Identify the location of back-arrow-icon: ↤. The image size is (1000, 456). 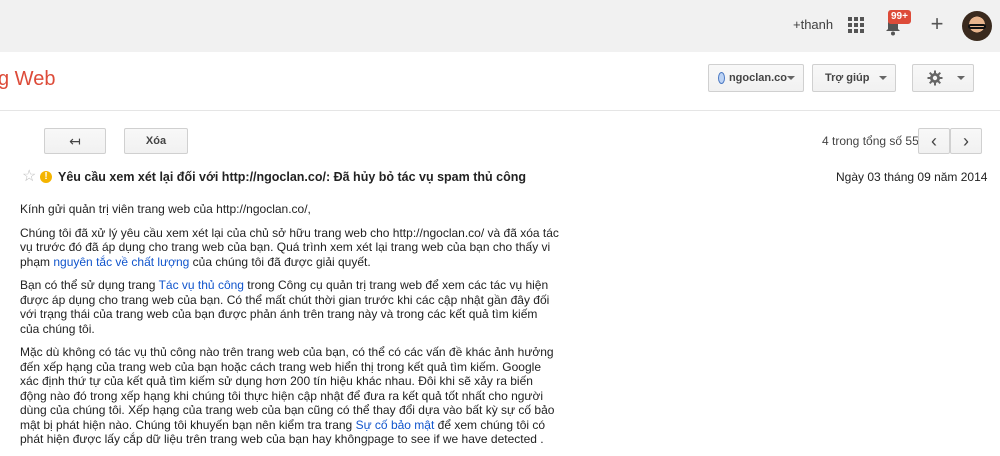
(75, 140).